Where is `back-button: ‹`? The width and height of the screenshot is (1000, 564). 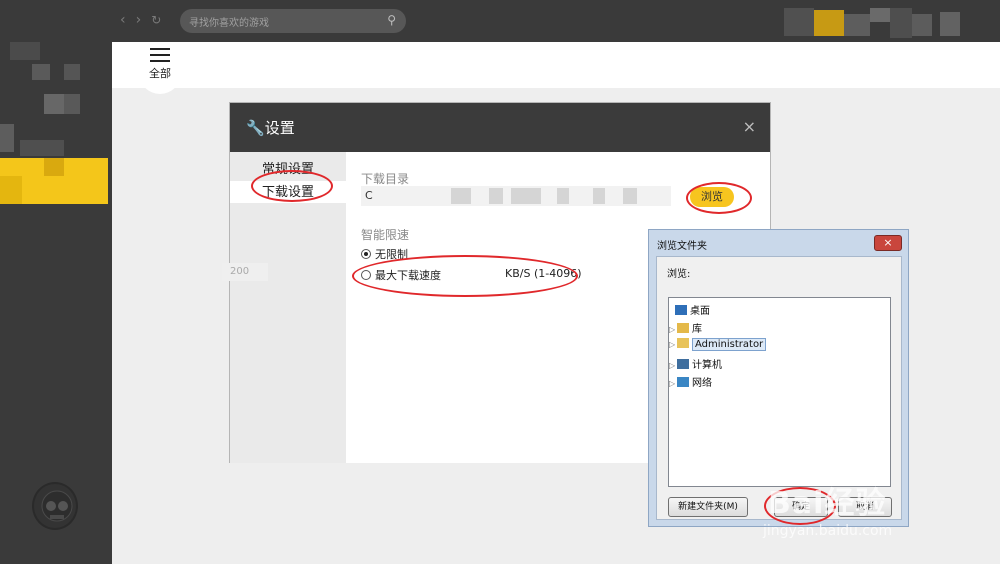
back-button: ‹ is located at coordinates (128, 20).